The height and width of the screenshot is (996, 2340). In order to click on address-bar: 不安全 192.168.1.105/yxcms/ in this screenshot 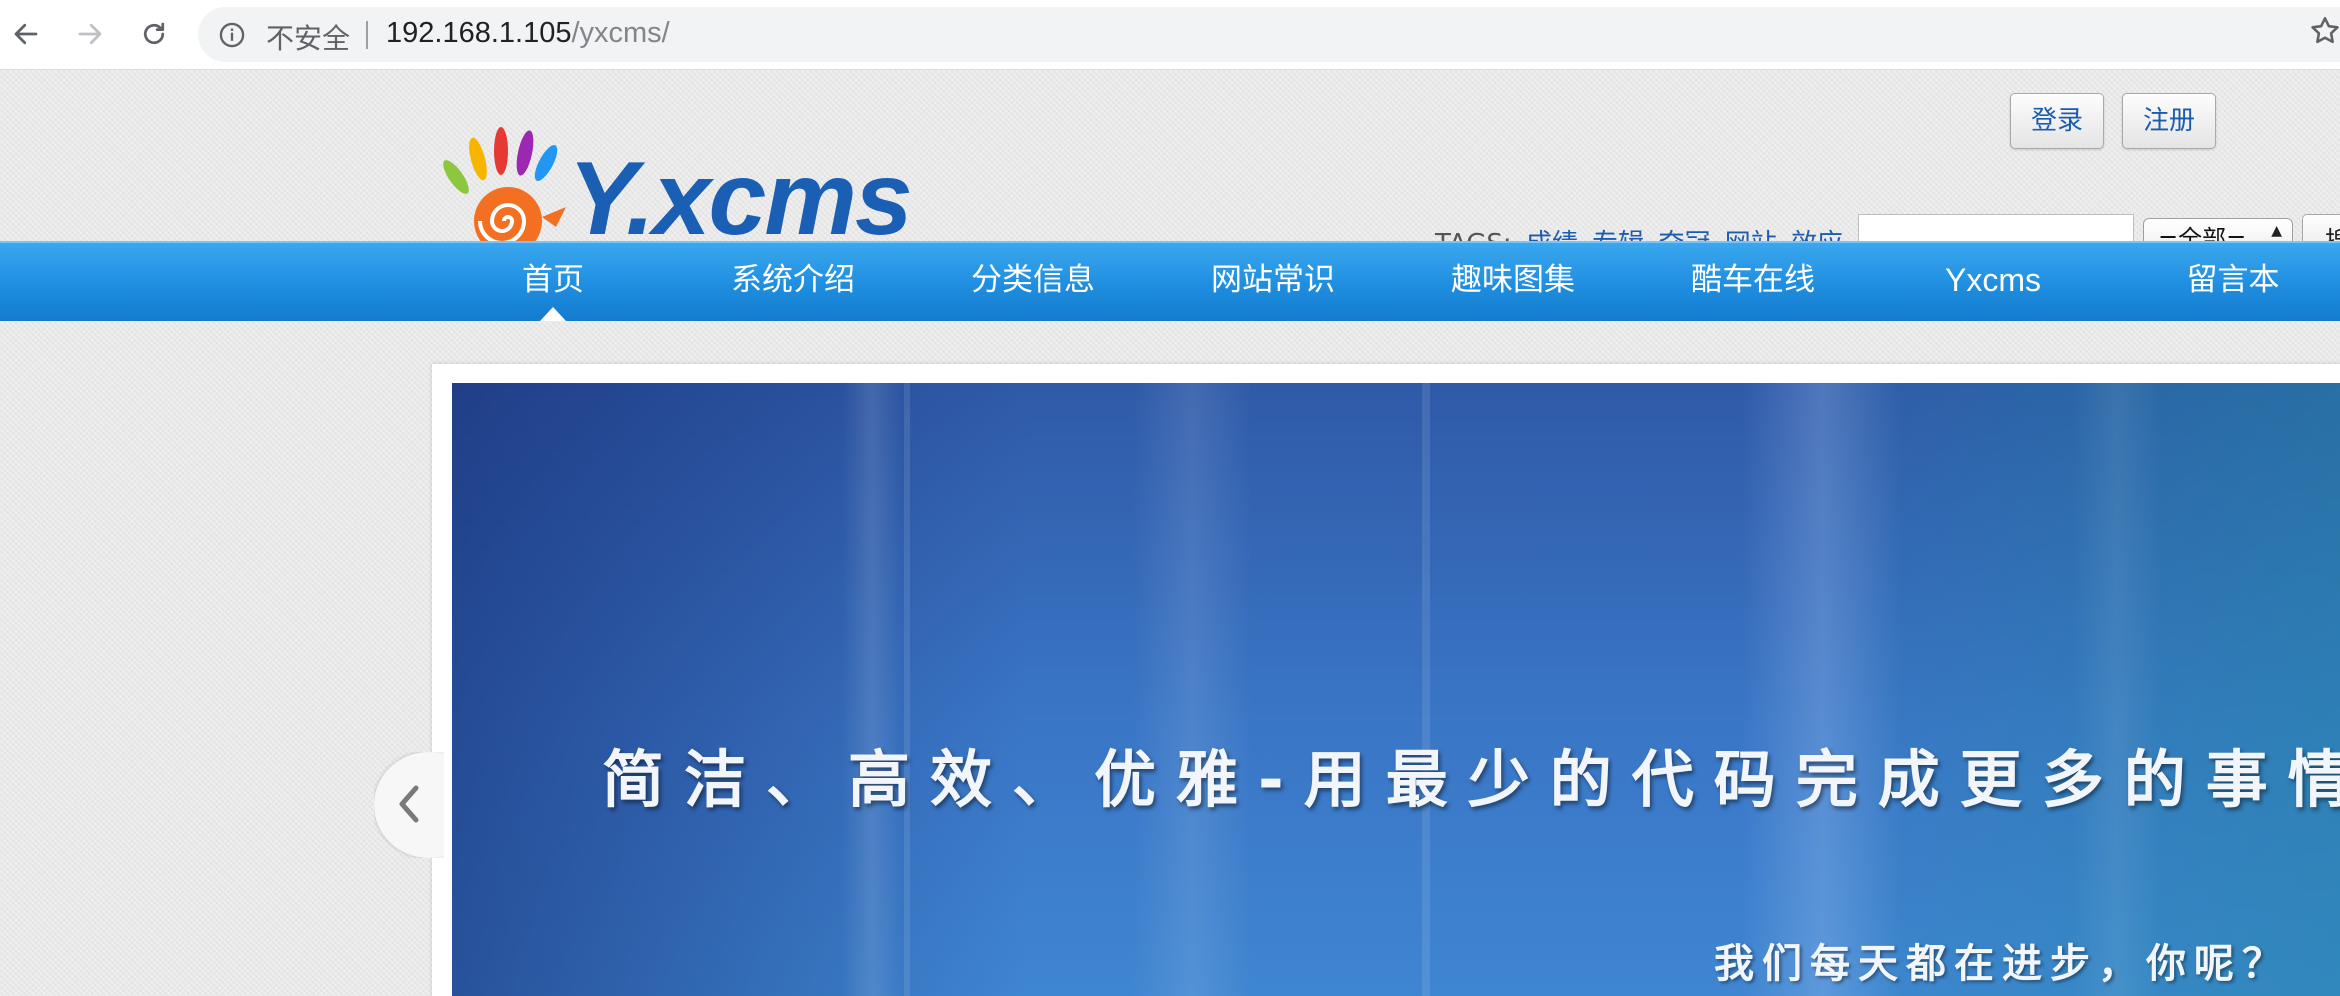, I will do `click(1269, 34)`.